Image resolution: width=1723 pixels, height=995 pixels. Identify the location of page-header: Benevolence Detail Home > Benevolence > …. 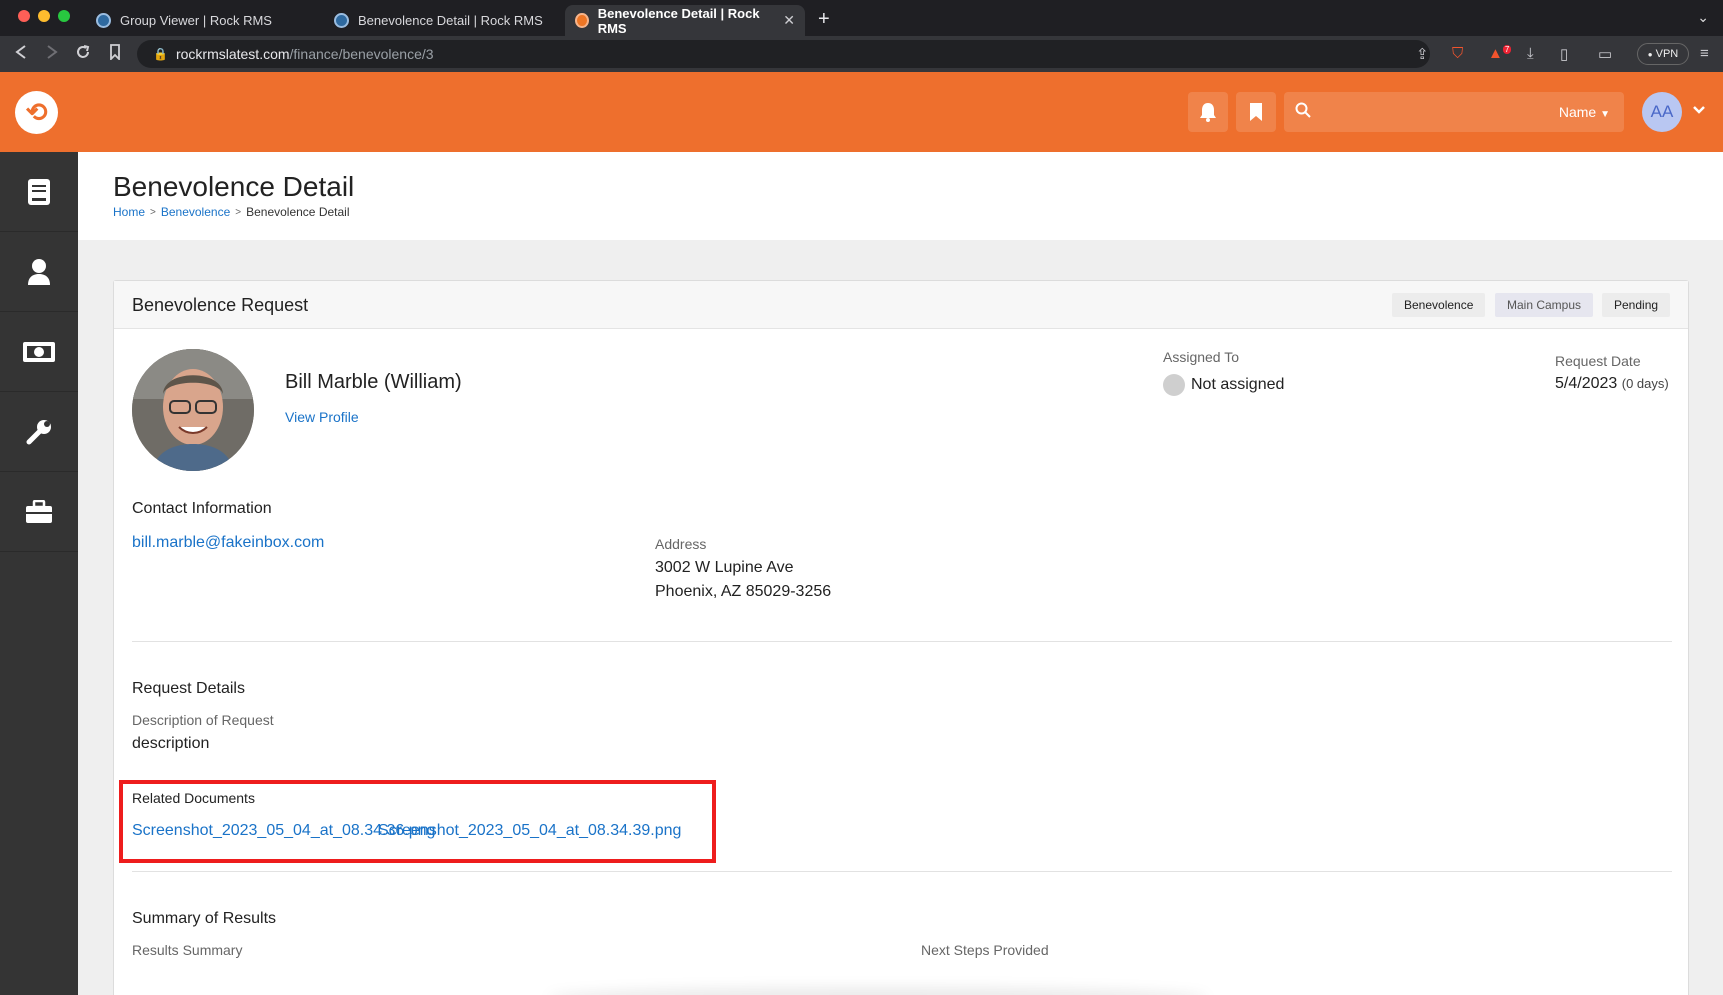
(900, 196).